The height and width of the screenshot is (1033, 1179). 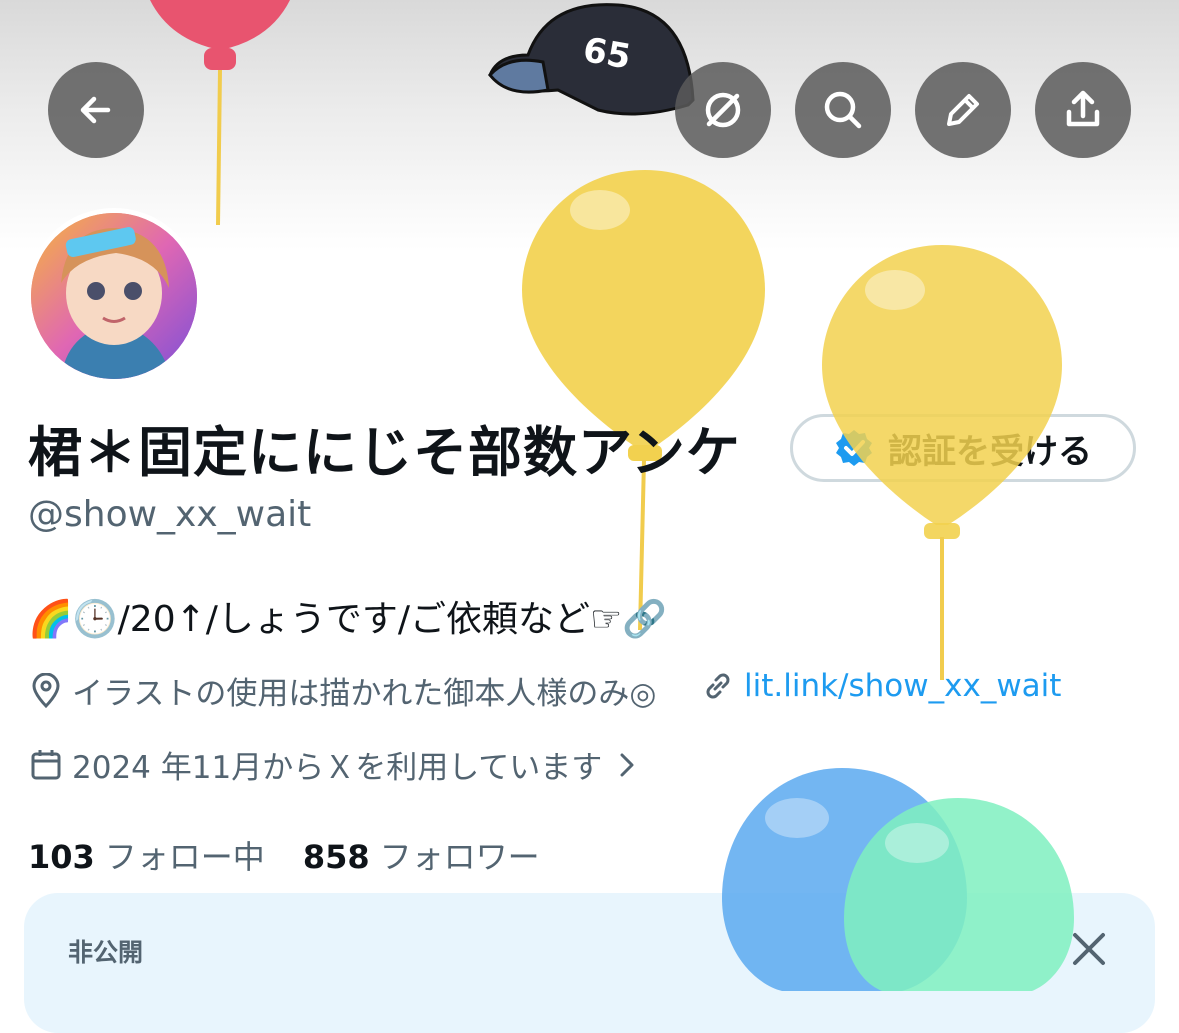 I want to click on back-button, so click(x=96, y=110).